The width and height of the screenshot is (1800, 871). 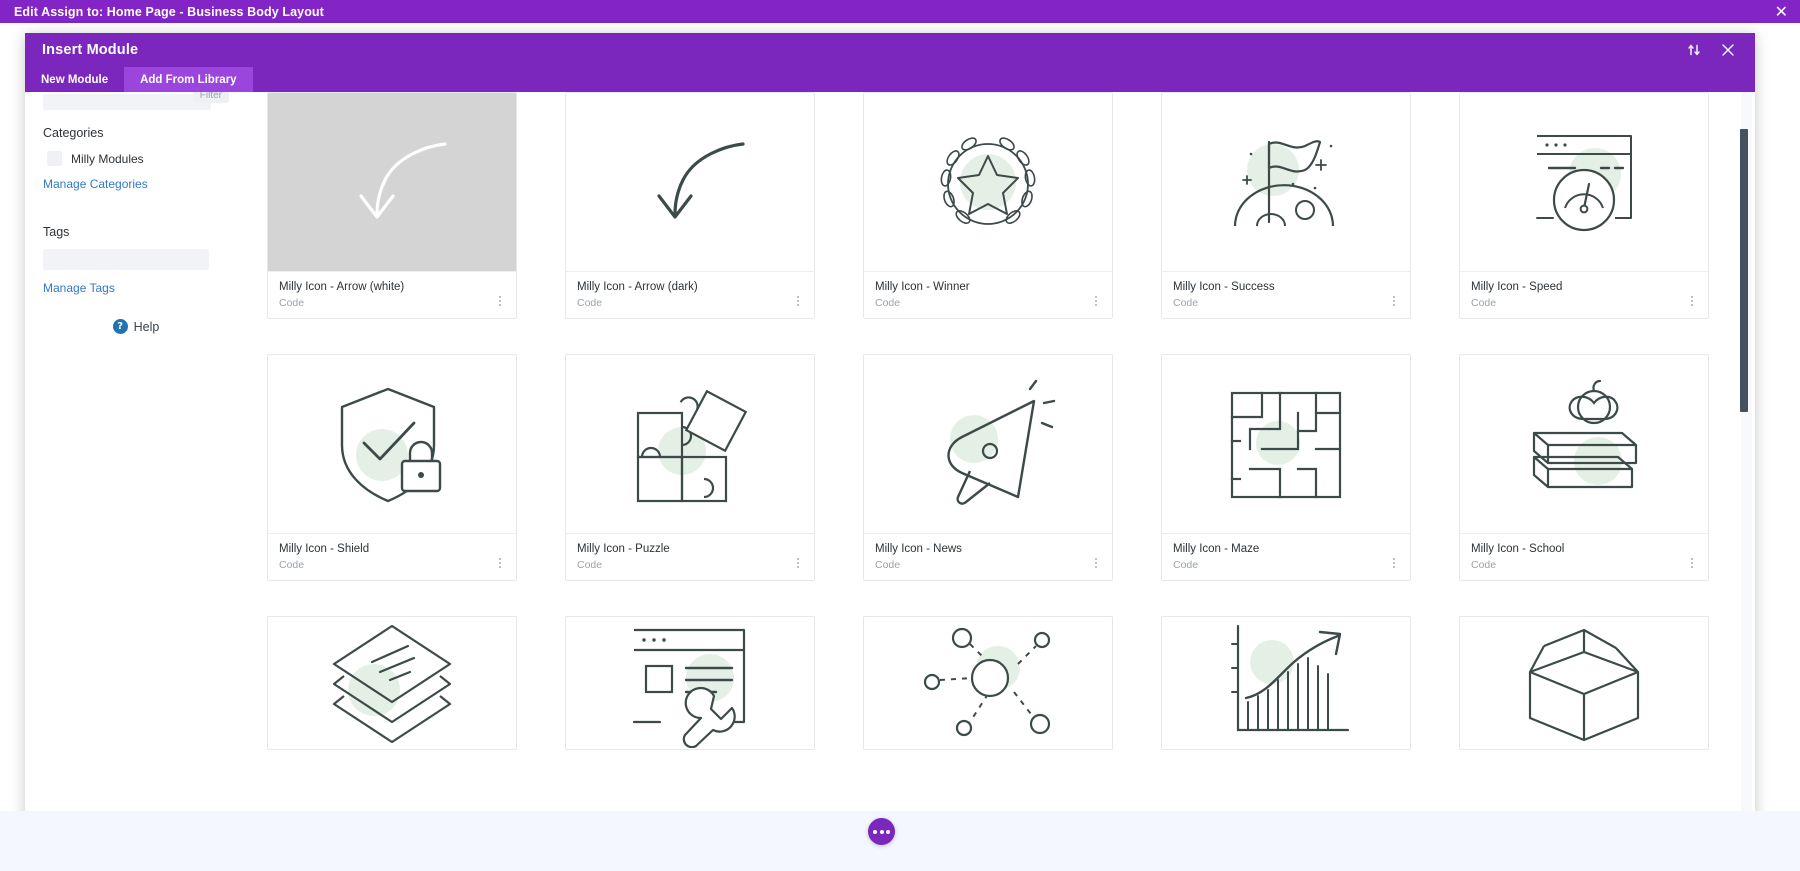 I want to click on library-item-meta: Milly Icon - Arrow (dark) Code, so click(x=690, y=294).